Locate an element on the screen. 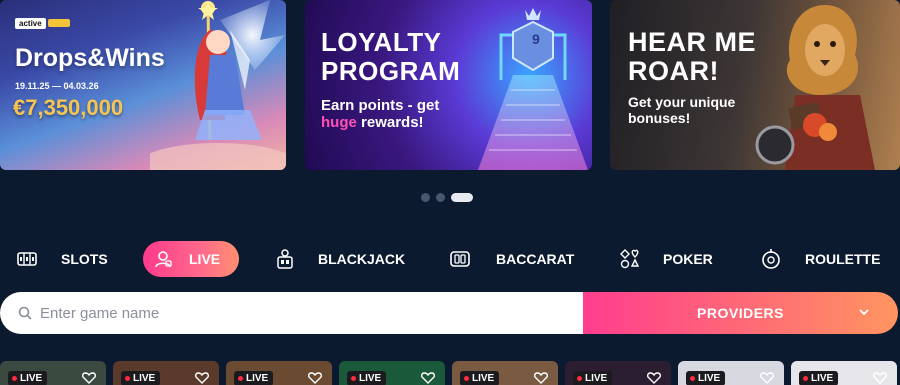 The image size is (900, 385). banner-title: HEAR ME ROAR! is located at coordinates (692, 56).